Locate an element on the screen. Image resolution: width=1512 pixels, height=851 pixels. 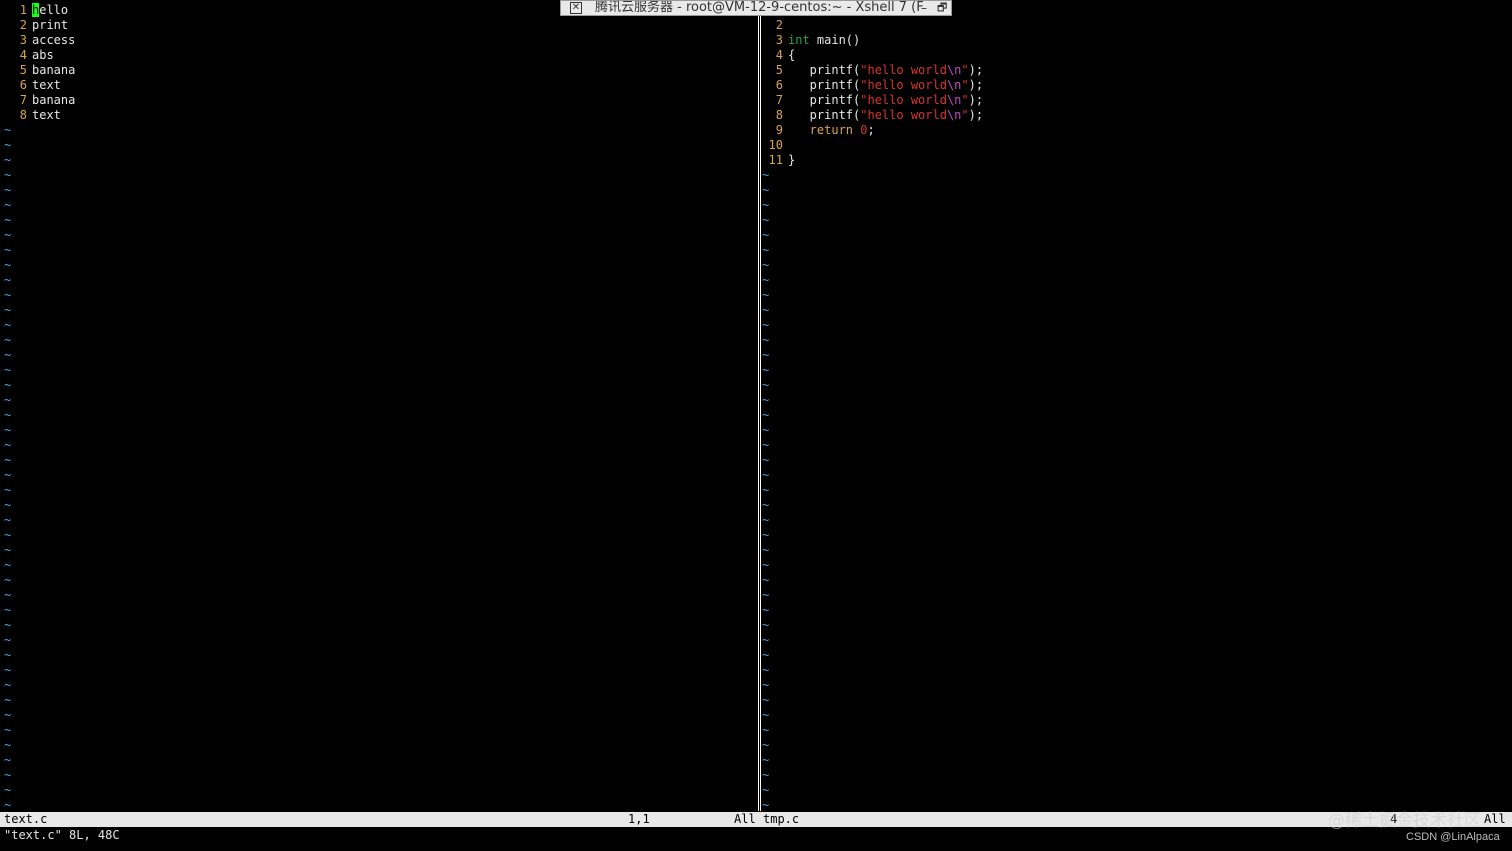
left-line-7: 7 banana is located at coordinates (38, 100).